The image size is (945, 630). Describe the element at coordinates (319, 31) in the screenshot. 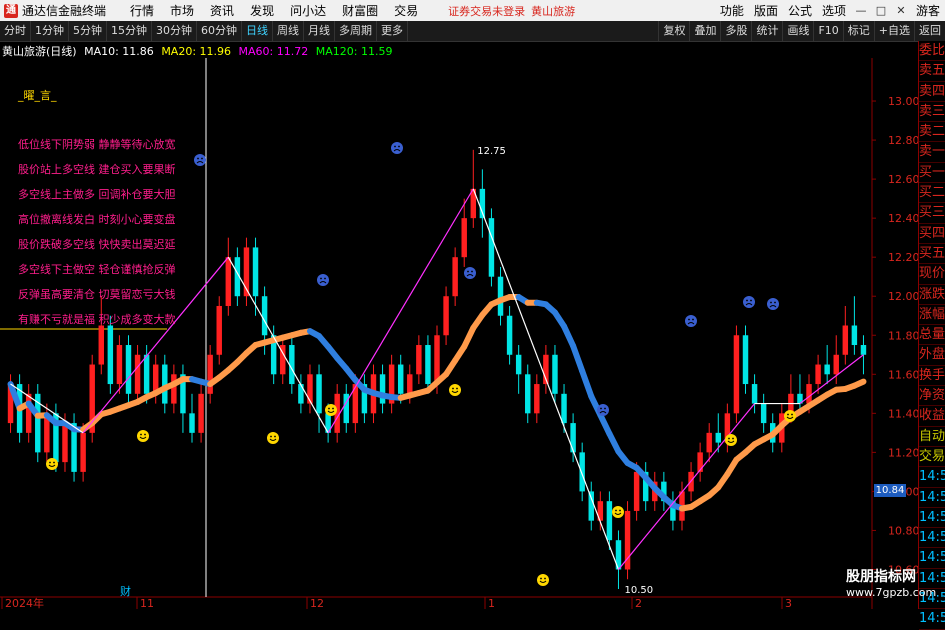

I see `period-tab-8: 月线` at that location.